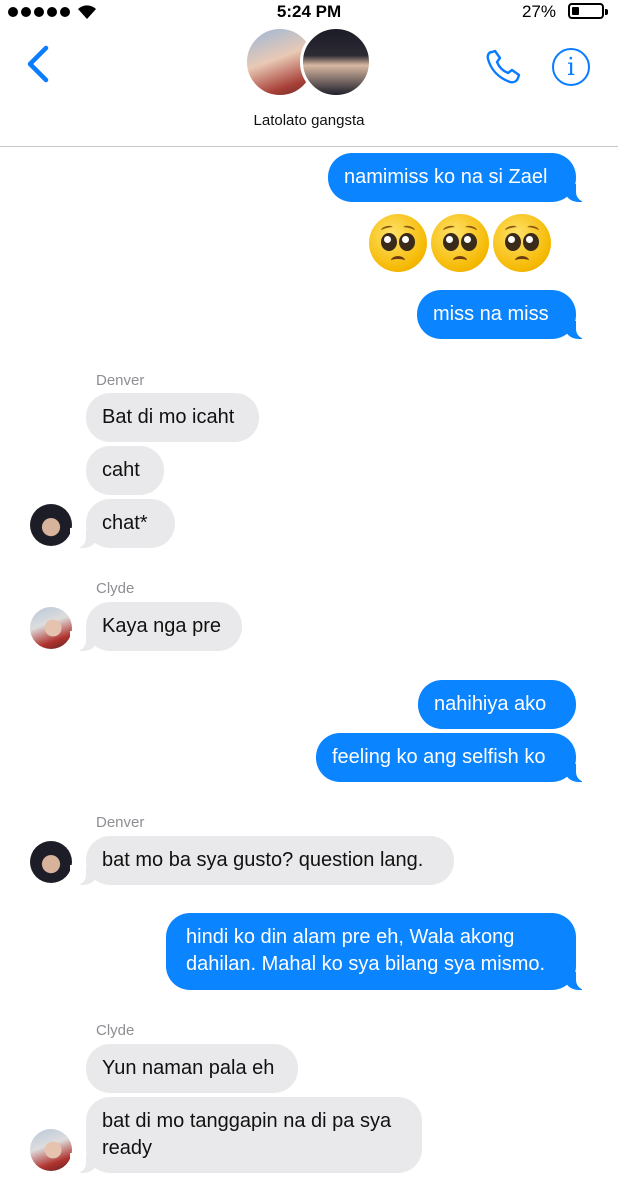  I want to click on message-bubble-sent: feeling ko ang selfish ko, so click(454, 757).